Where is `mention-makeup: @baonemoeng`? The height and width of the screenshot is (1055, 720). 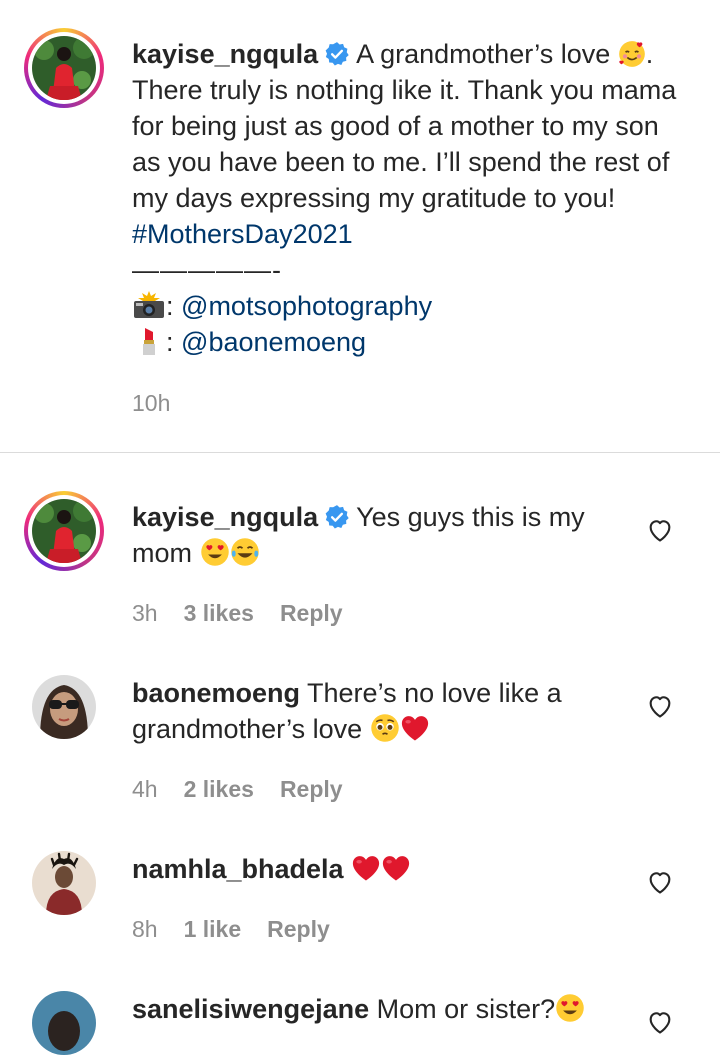
mention-makeup: @baonemoeng is located at coordinates (273, 342).